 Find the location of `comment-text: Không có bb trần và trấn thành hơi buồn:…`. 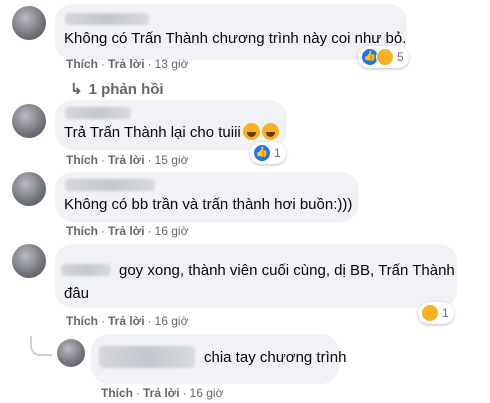

comment-text: Không có bb trần và trấn thành hơi buồn:… is located at coordinates (208, 204).